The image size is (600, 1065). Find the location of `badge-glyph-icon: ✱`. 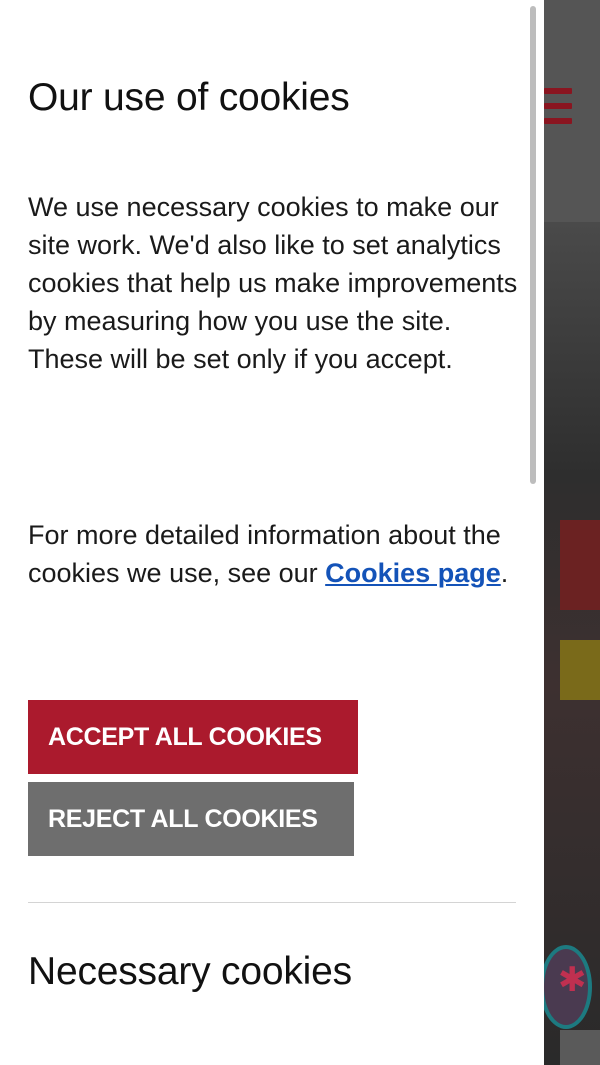

badge-glyph-icon: ✱ is located at coordinates (572, 980).